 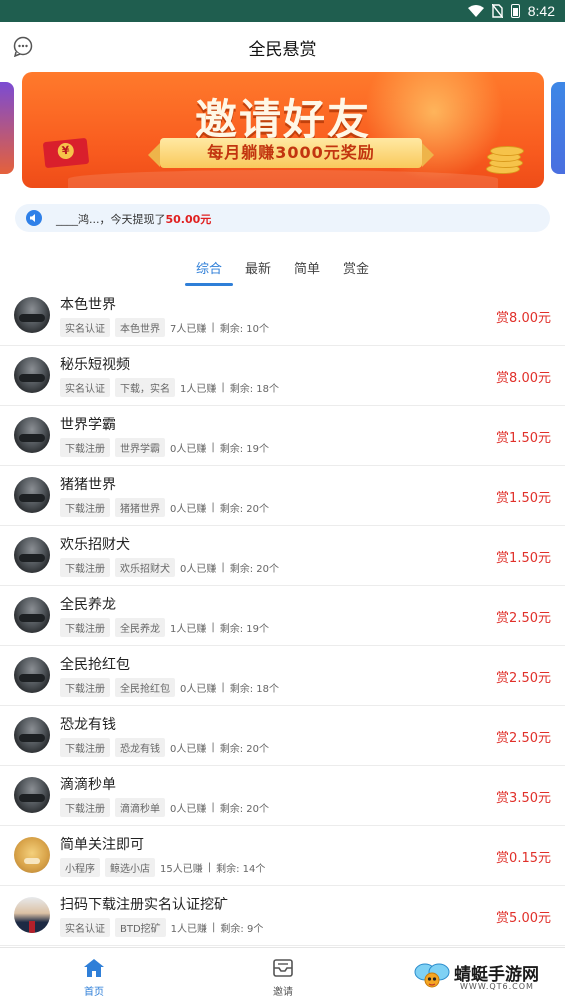 I want to click on status-bar: 8:42, so click(x=282, y=11).